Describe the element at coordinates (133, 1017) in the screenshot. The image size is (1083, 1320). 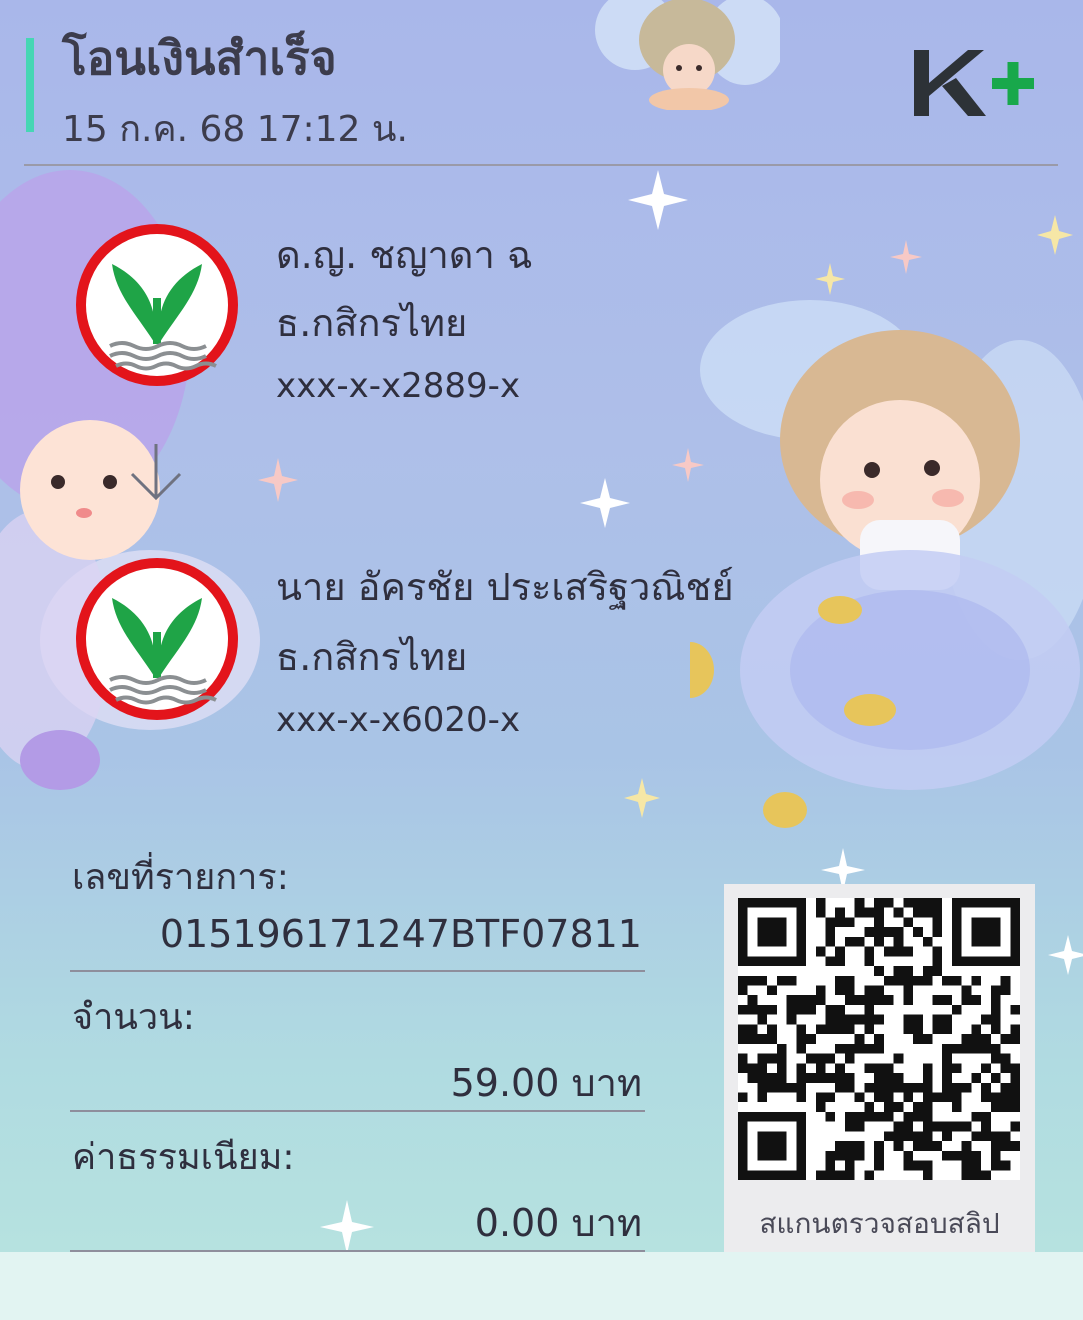
I see `amount-label: จำนวน:` at that location.